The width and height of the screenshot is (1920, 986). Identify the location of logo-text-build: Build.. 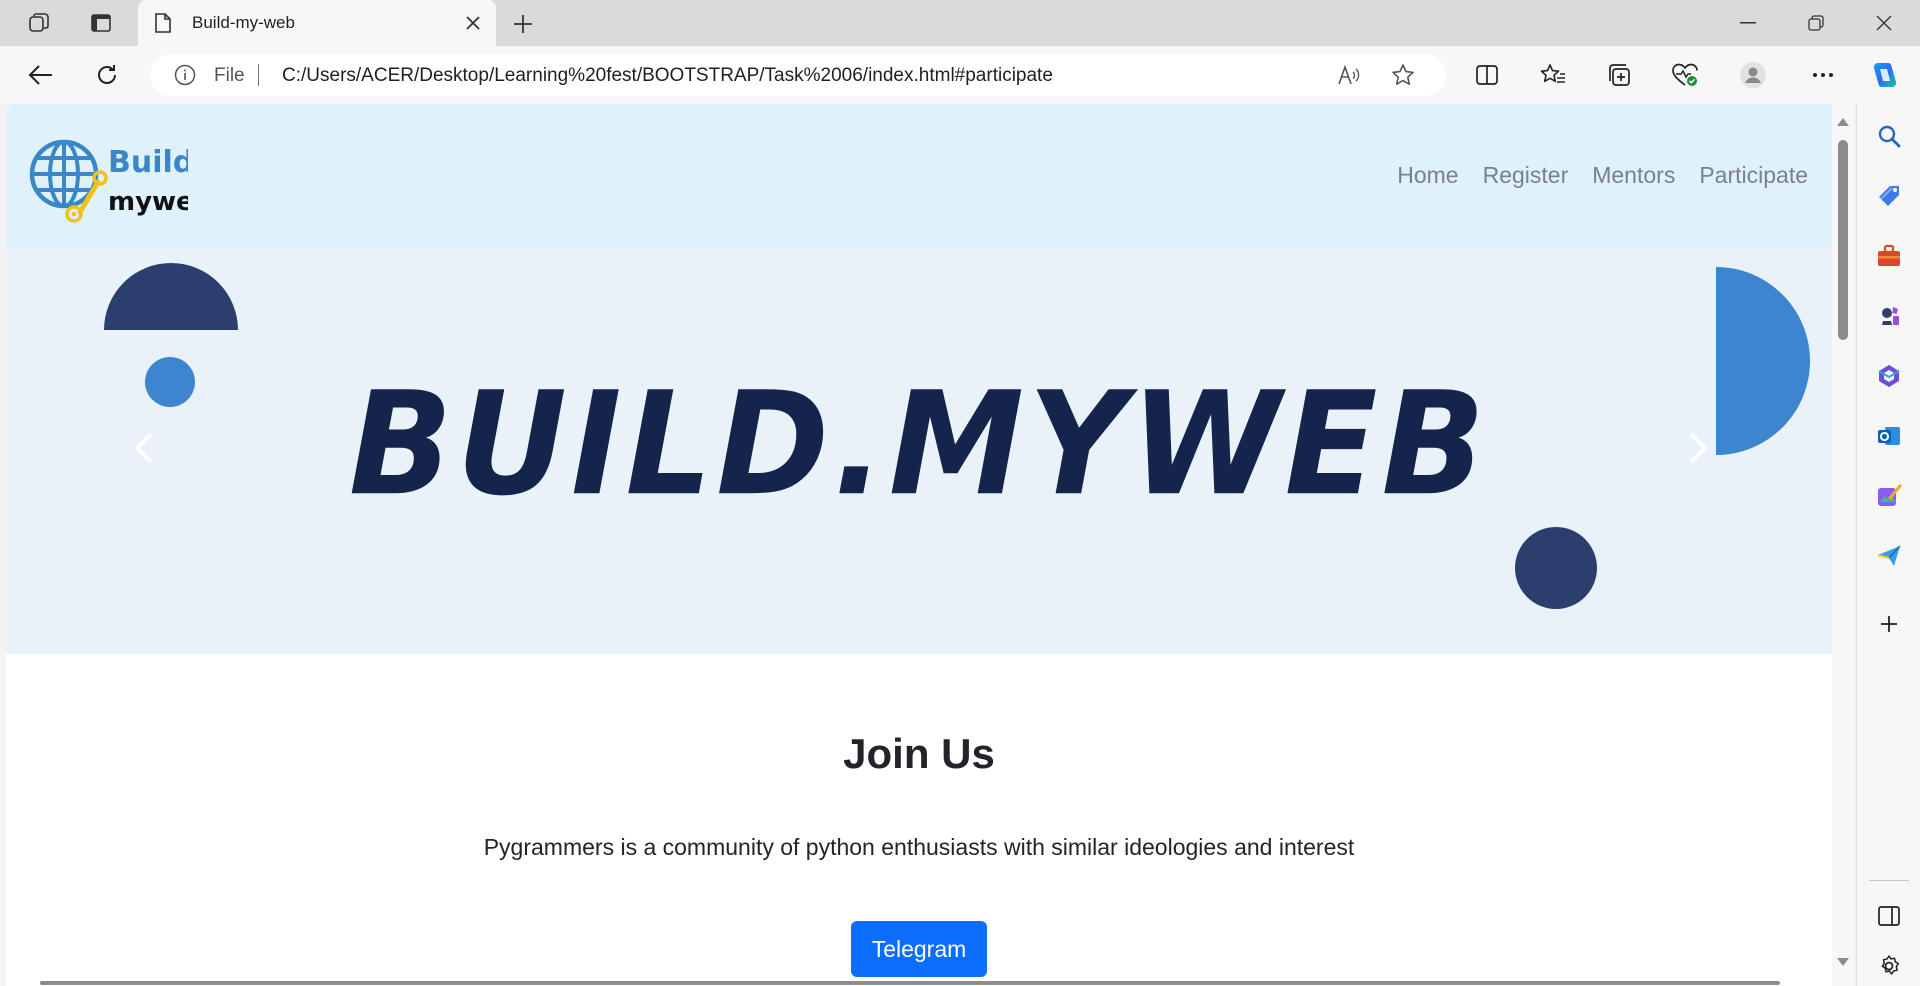
(148, 162).